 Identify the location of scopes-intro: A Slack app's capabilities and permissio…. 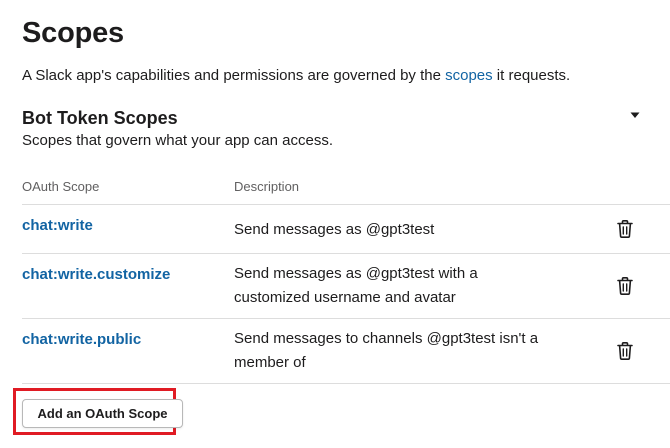
(296, 76).